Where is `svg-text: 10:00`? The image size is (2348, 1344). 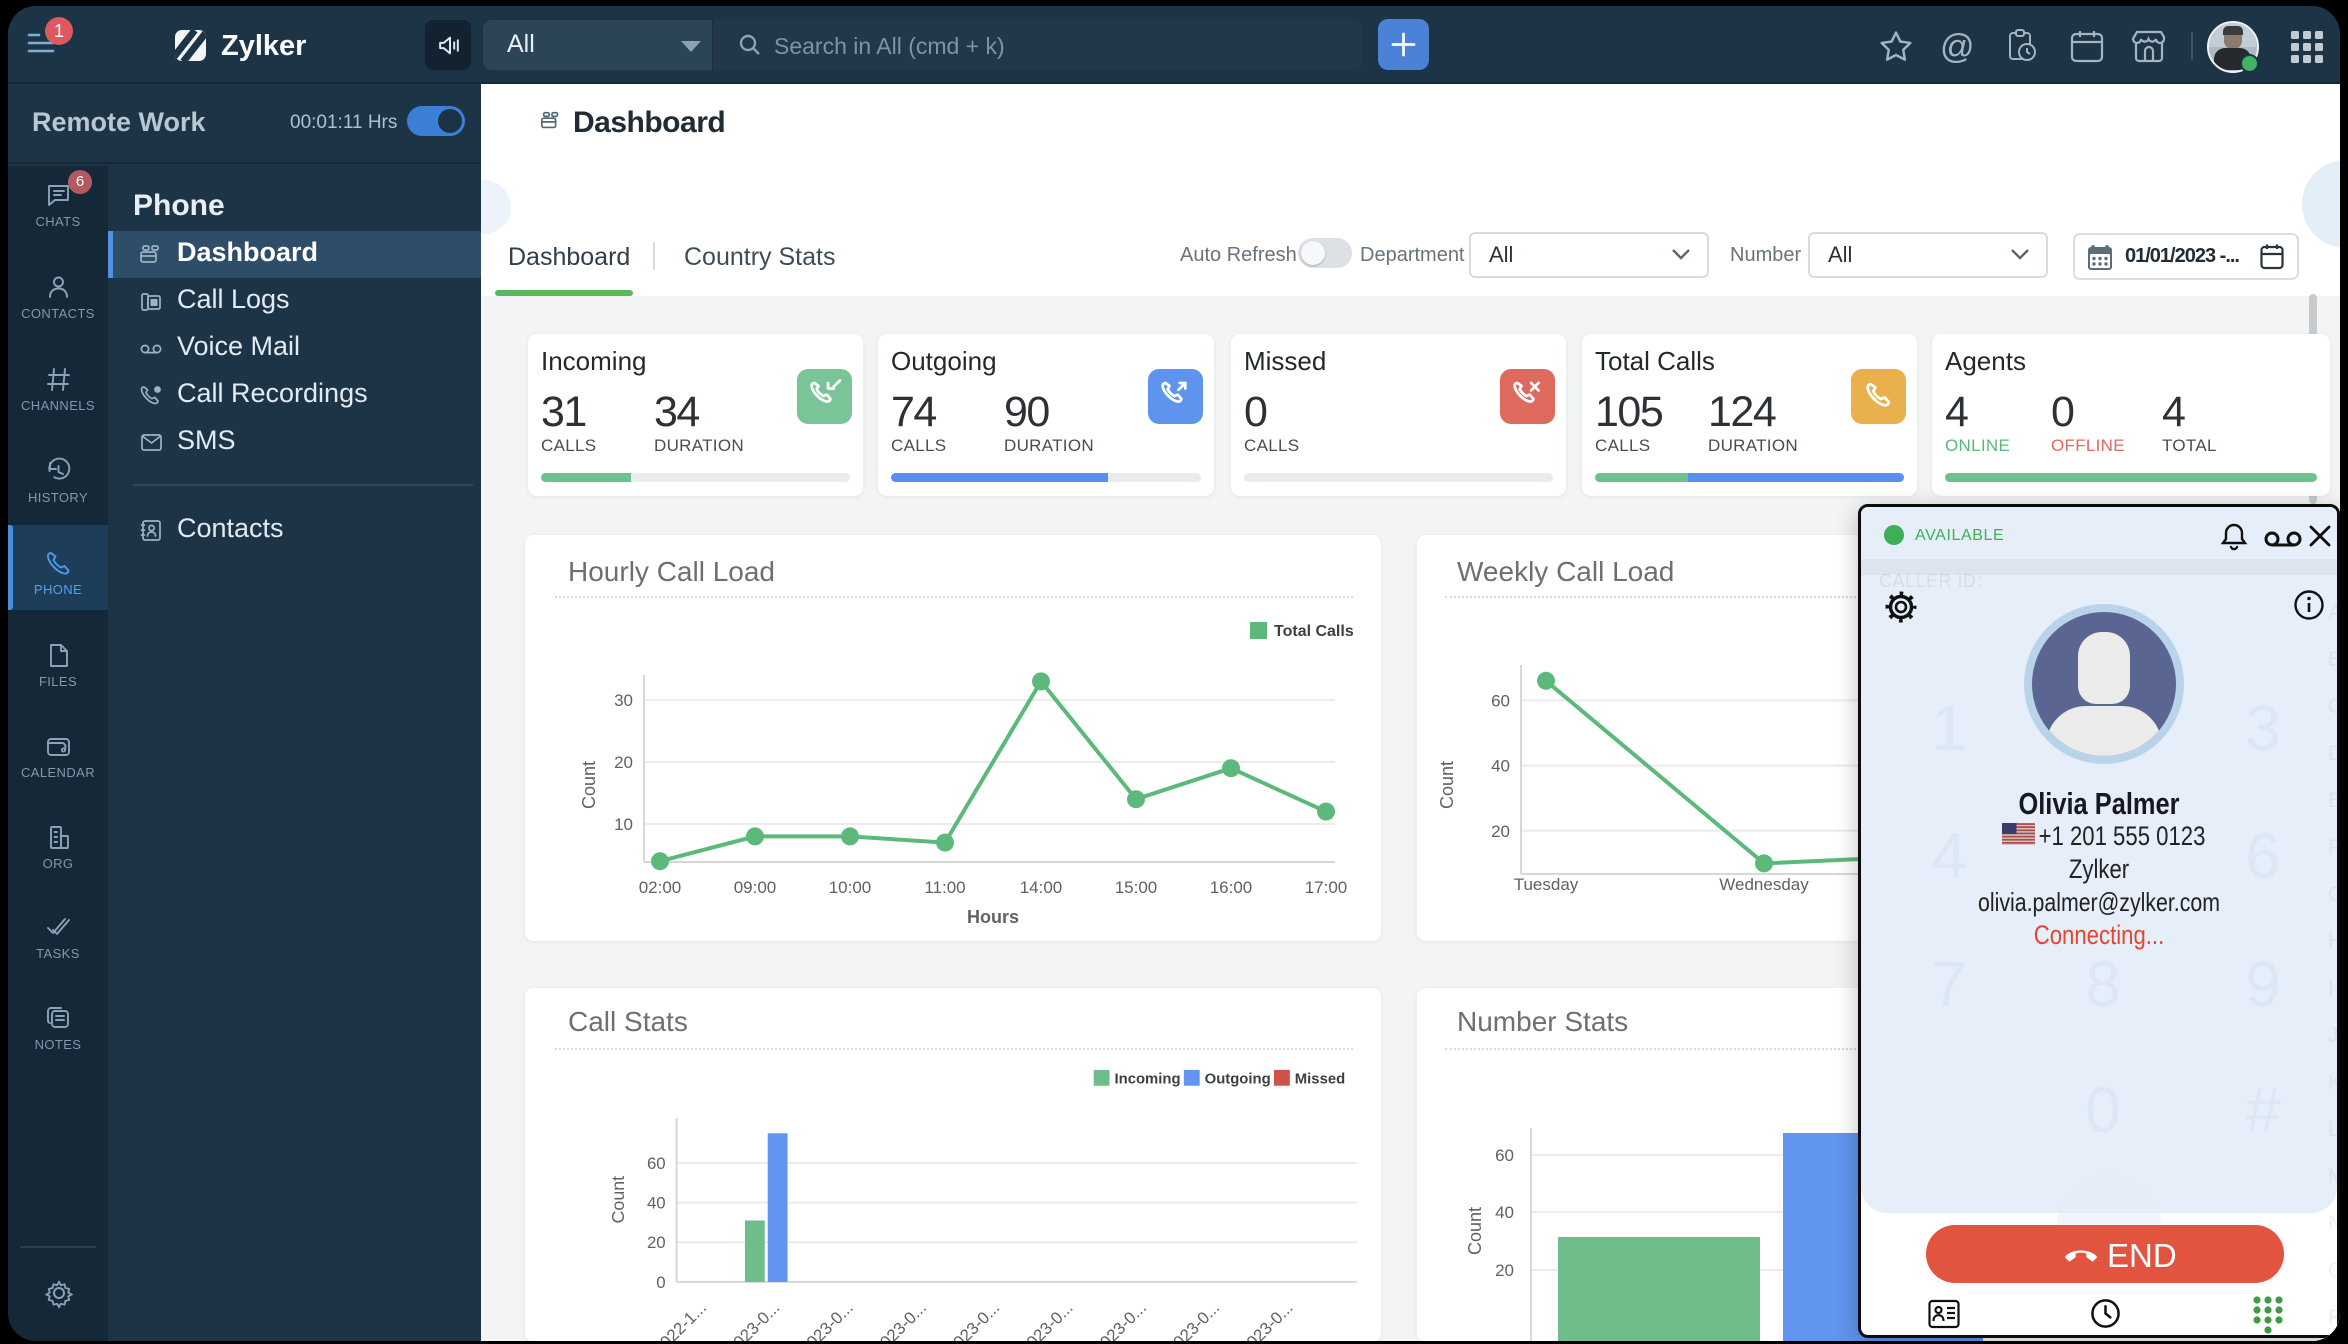 svg-text: 10:00 is located at coordinates (850, 887).